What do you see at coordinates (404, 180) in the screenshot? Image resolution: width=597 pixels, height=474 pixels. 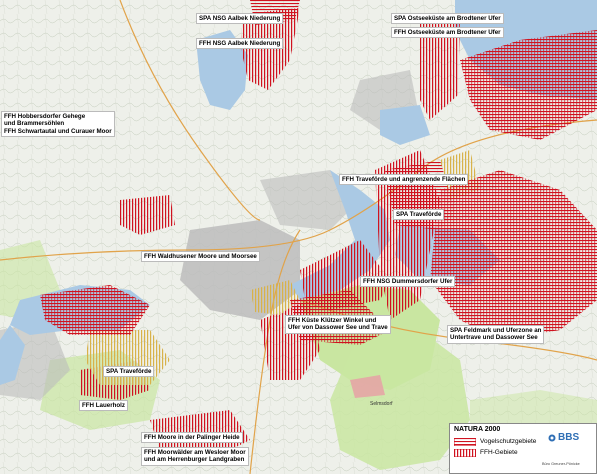 I see `label-ffh-travefoerde-flaechen: FFH Traveförde und angrenzende Flächen` at bounding box center [404, 180].